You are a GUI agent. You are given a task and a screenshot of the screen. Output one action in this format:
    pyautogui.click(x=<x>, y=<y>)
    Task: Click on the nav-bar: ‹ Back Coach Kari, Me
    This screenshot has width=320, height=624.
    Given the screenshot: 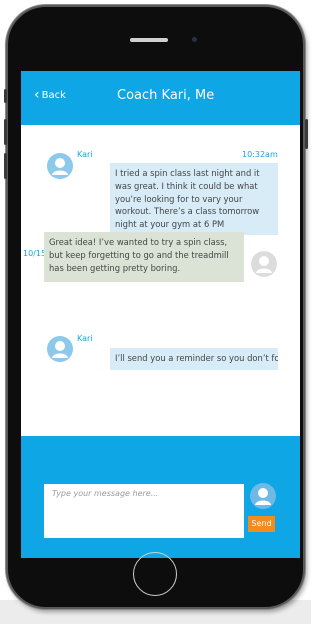 What is the action you would take?
    pyautogui.click(x=160, y=98)
    